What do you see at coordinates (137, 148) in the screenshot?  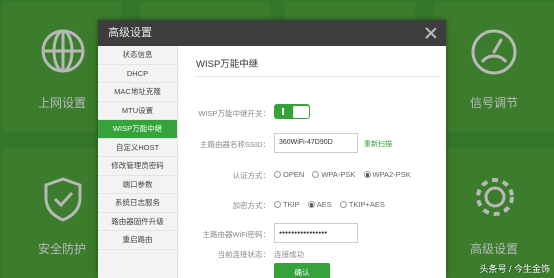 I see `sidebar-item-custom-host: 自定义HOST` at bounding box center [137, 148].